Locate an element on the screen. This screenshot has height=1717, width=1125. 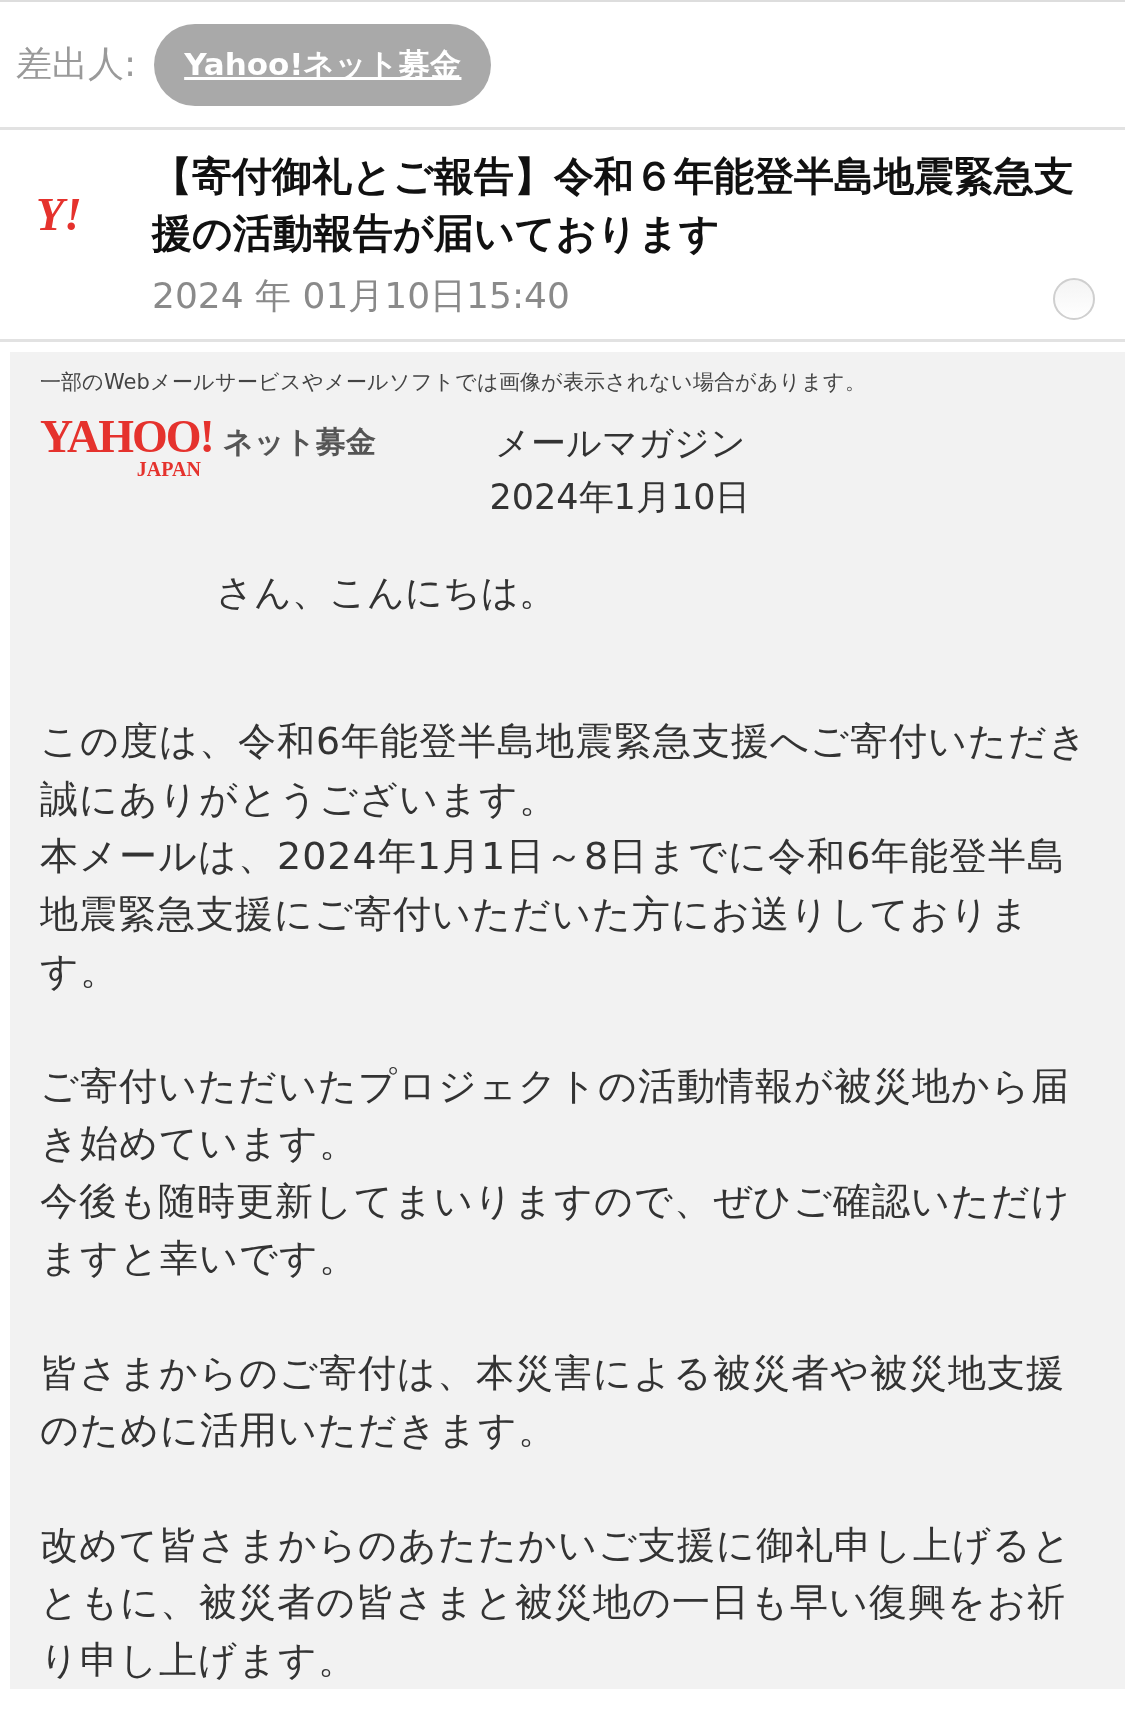
body-paragraph: 皆さまからのご寄付は、本災害による被災者や被災地支援のために活用いただきます。 is located at coordinates (553, 1401).